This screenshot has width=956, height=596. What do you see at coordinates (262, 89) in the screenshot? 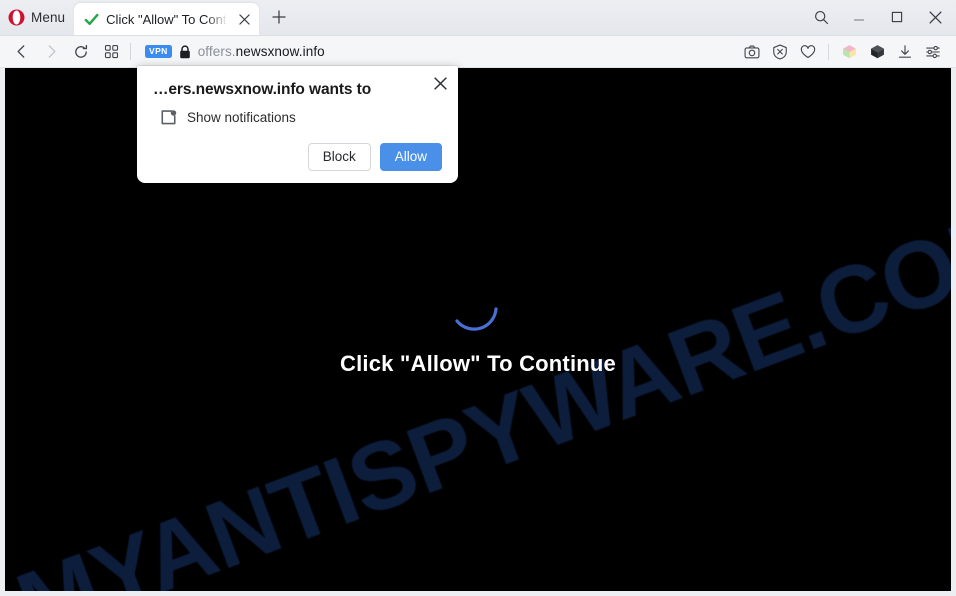
I see `dialog-title: …ers.newsxnow.info wants to` at bounding box center [262, 89].